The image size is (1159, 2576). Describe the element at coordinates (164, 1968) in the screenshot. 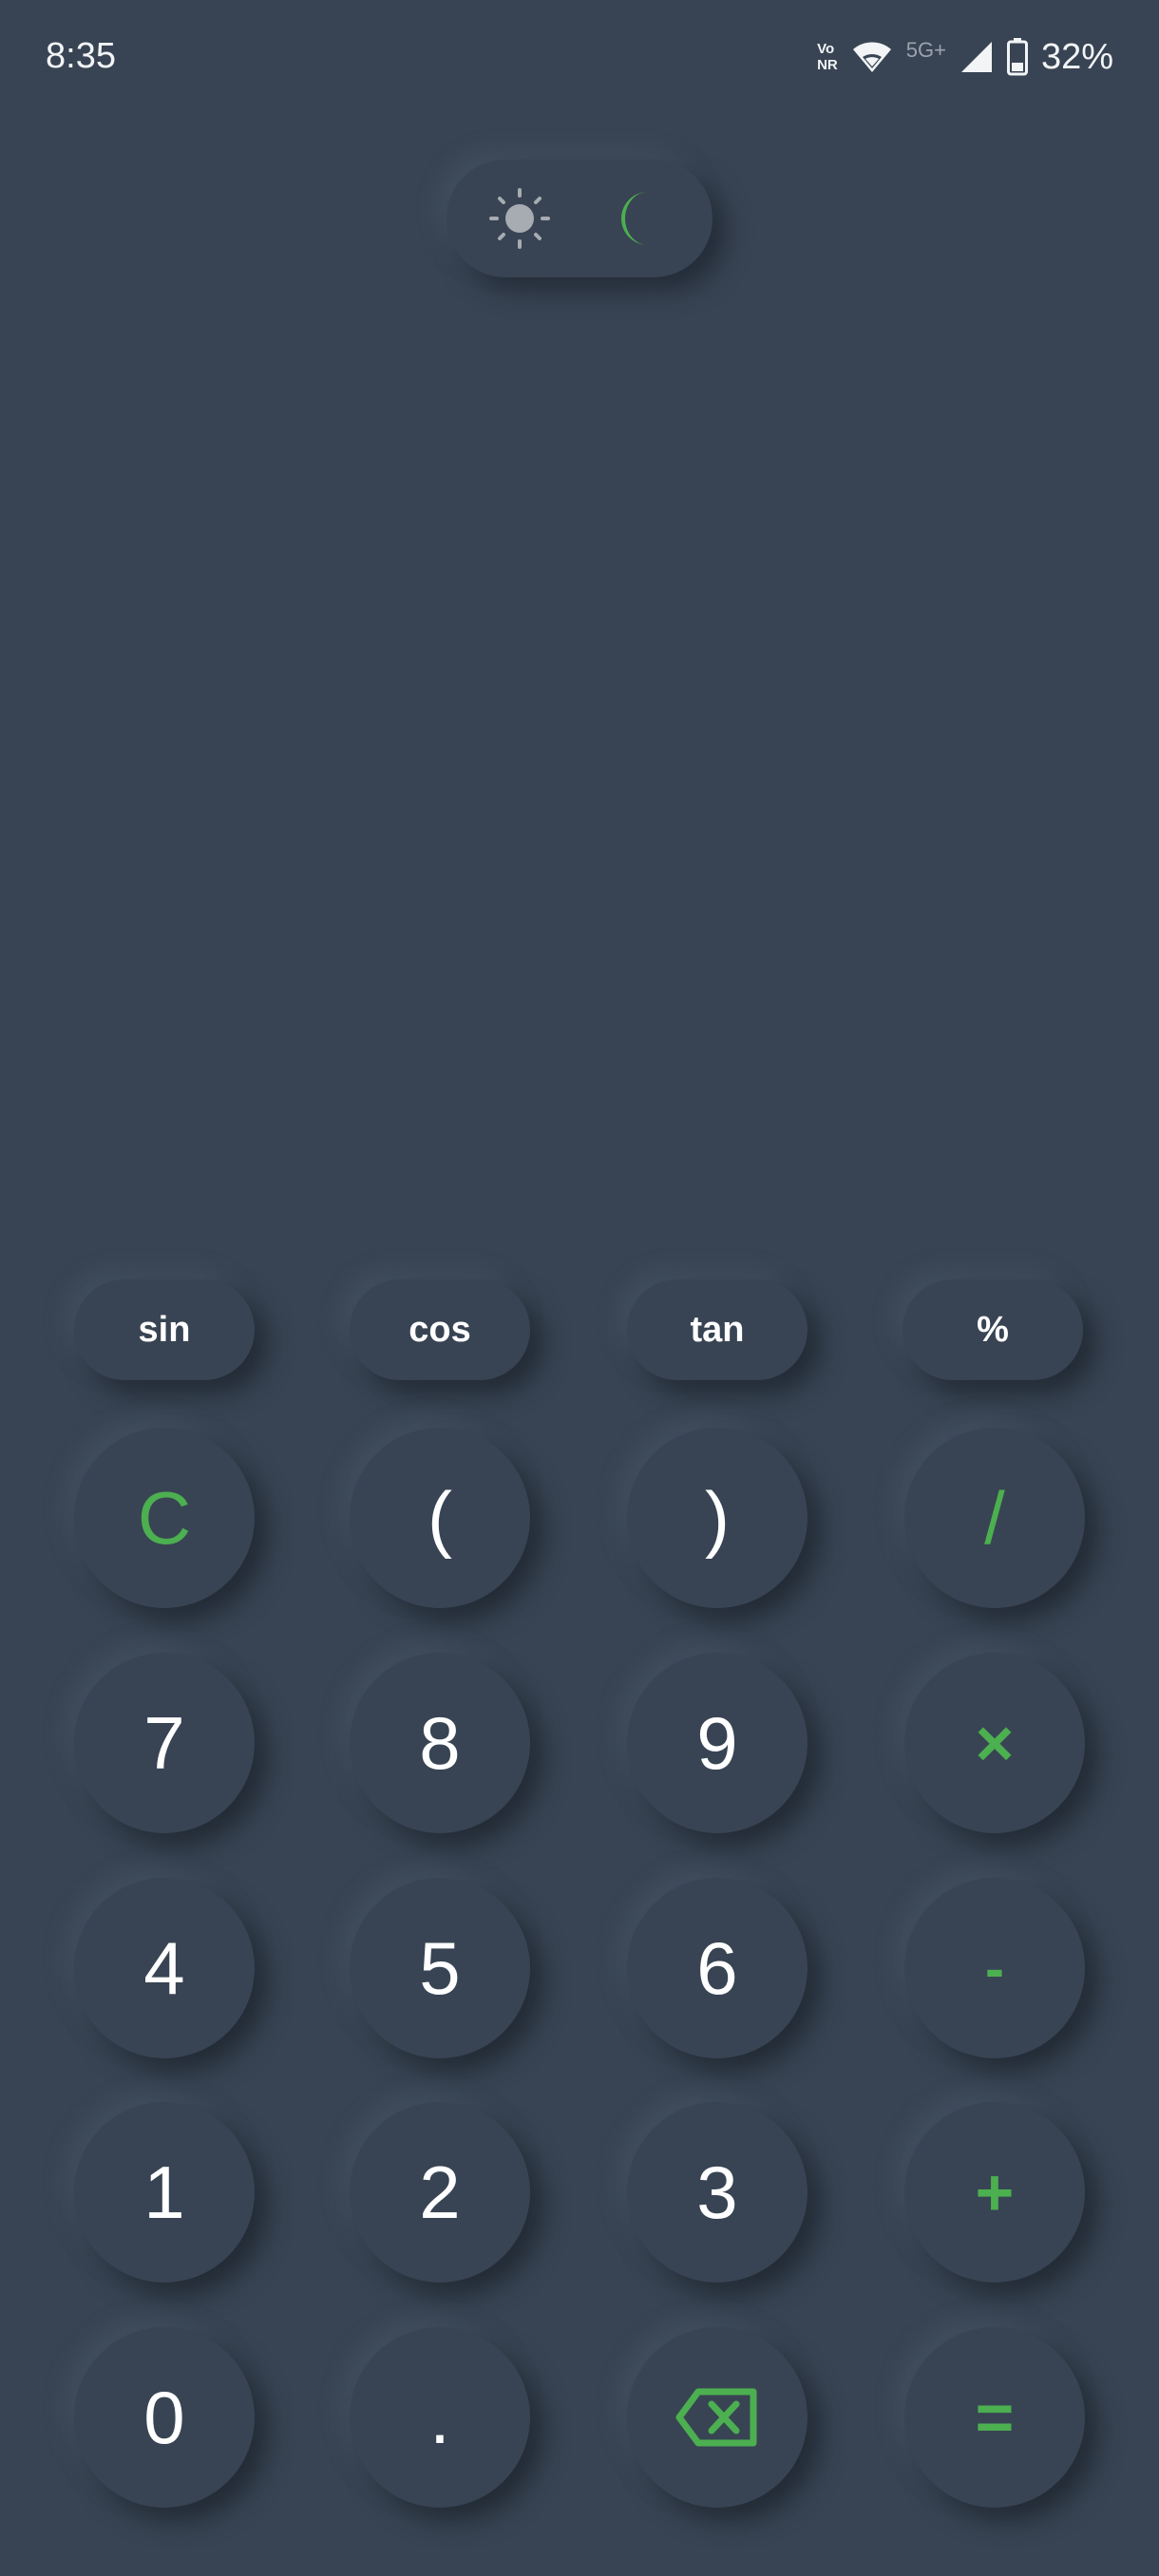

I see `four-button: 4` at that location.